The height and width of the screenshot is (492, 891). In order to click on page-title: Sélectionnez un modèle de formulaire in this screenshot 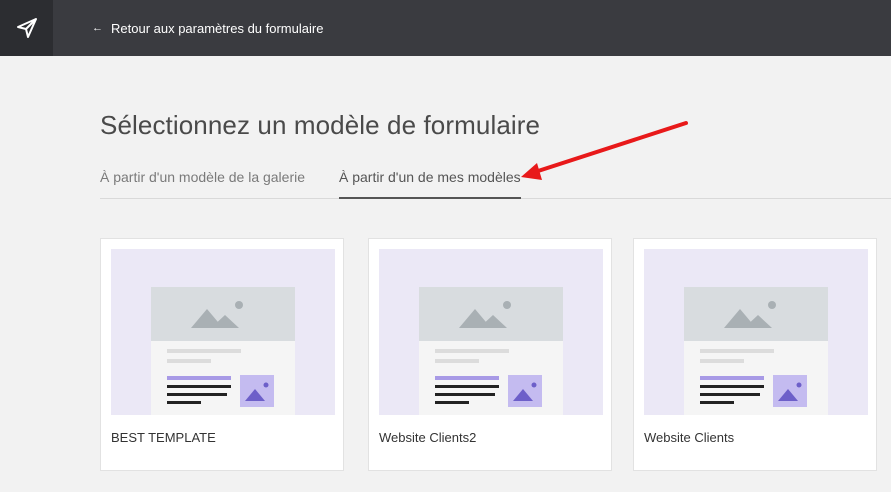, I will do `click(320, 125)`.